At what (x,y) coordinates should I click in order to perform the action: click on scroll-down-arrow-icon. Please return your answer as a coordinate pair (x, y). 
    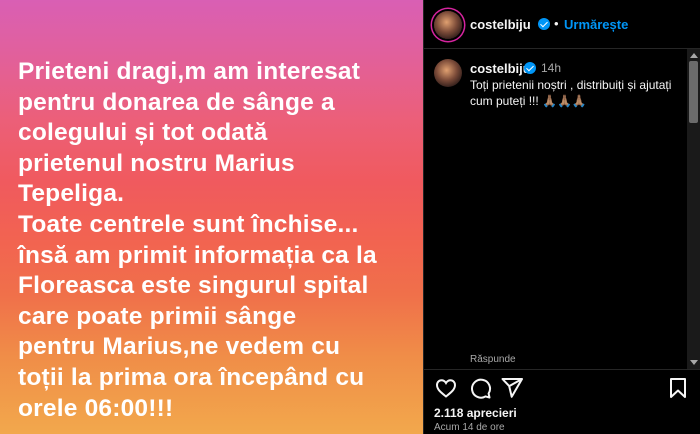
    Looking at the image, I should click on (694, 362).